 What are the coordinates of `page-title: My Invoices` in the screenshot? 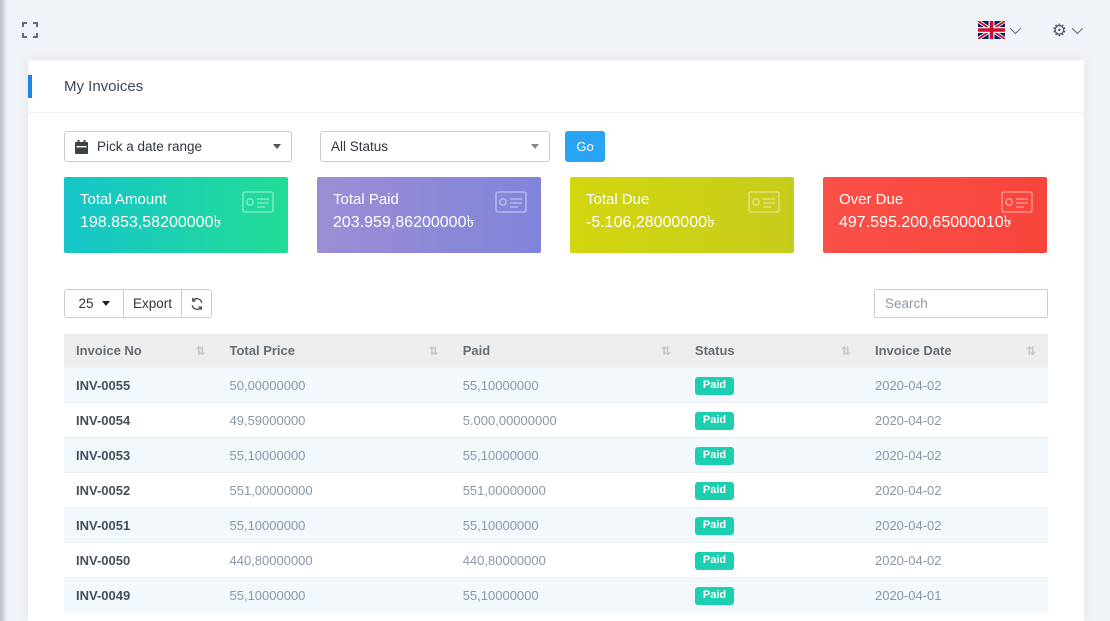 It's located at (104, 86).